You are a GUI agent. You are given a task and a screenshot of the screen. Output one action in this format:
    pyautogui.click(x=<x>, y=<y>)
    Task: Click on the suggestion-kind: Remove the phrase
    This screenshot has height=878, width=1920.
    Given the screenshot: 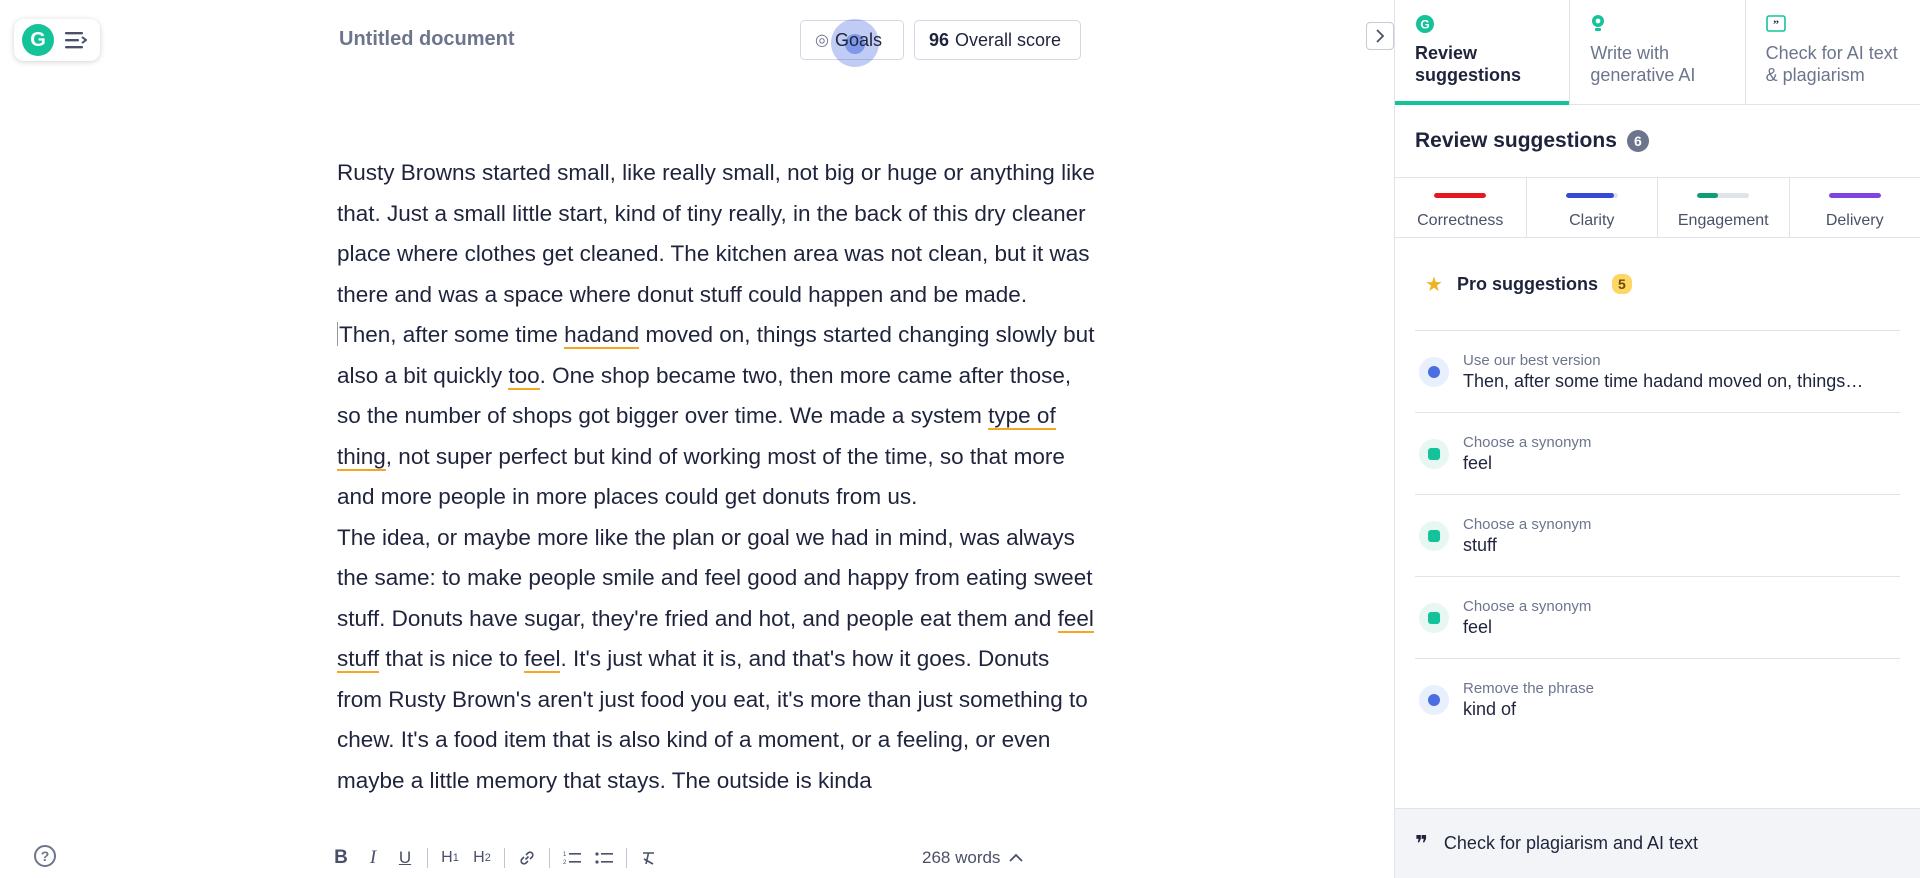 What is the action you would take?
    pyautogui.click(x=1528, y=688)
    